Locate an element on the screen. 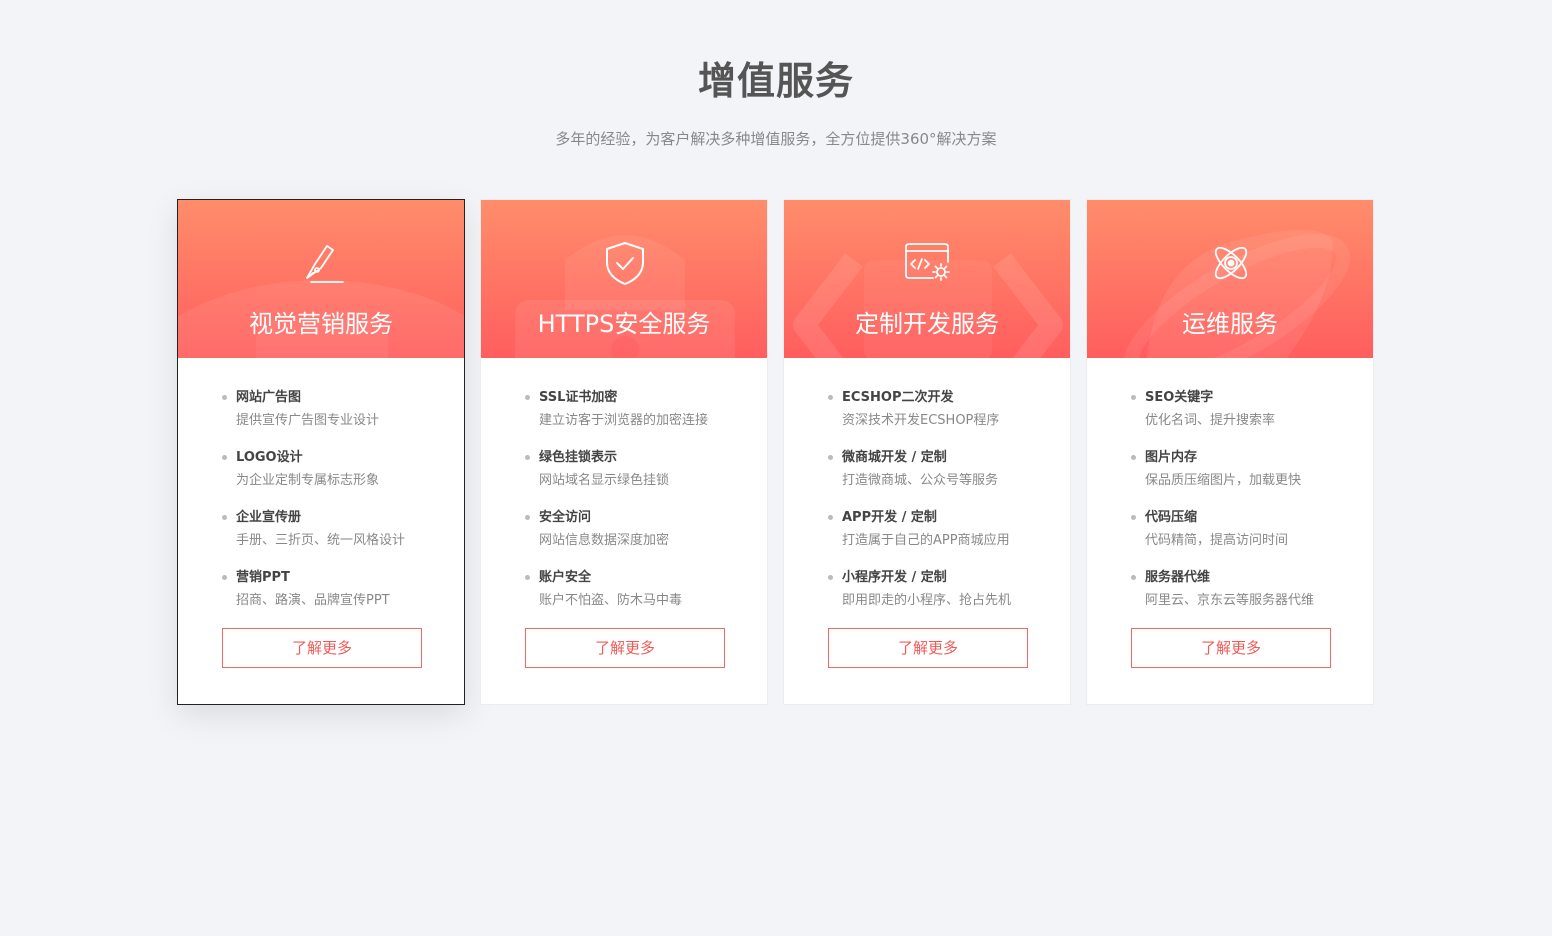  feature-item: 网站广告图 提供宣传广告图专业设计 is located at coordinates (332, 418).